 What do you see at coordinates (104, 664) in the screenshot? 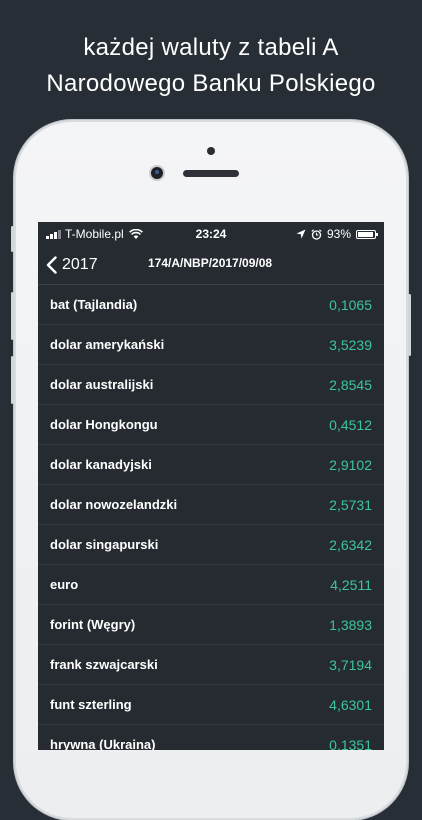
I see `currency-name: frank szwajcarski` at bounding box center [104, 664].